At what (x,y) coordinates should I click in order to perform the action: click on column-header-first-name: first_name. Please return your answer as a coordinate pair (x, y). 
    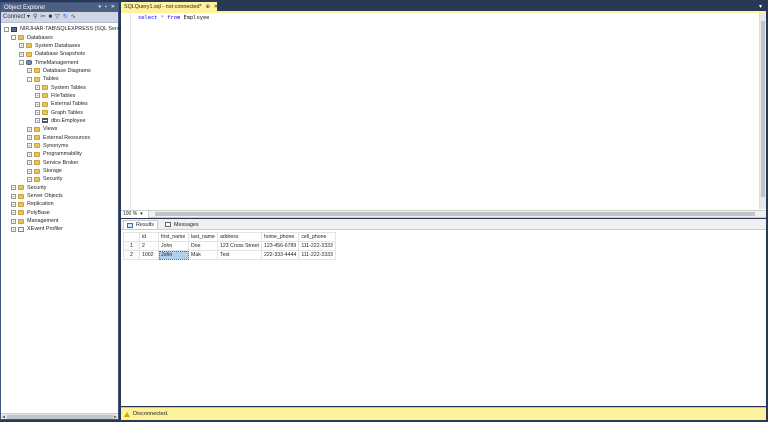
    Looking at the image, I should click on (173, 237).